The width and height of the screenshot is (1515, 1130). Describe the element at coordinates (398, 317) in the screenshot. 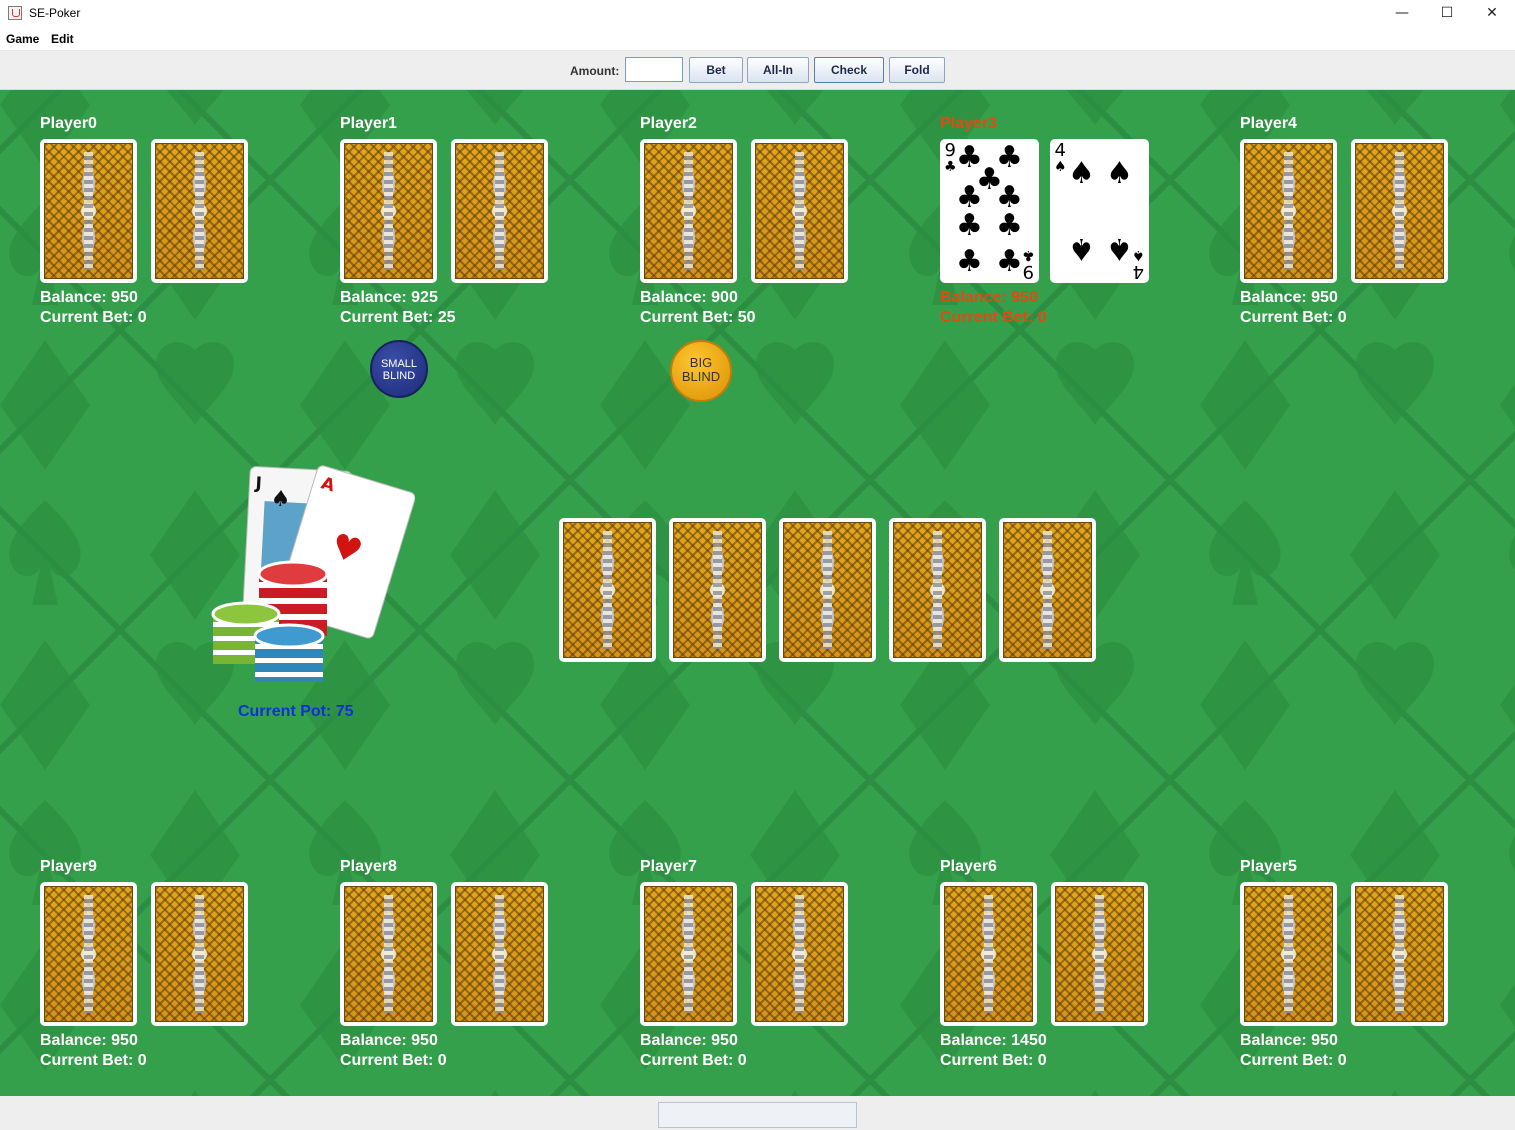

I see `player-current-bet: Current Bet: 25` at that location.